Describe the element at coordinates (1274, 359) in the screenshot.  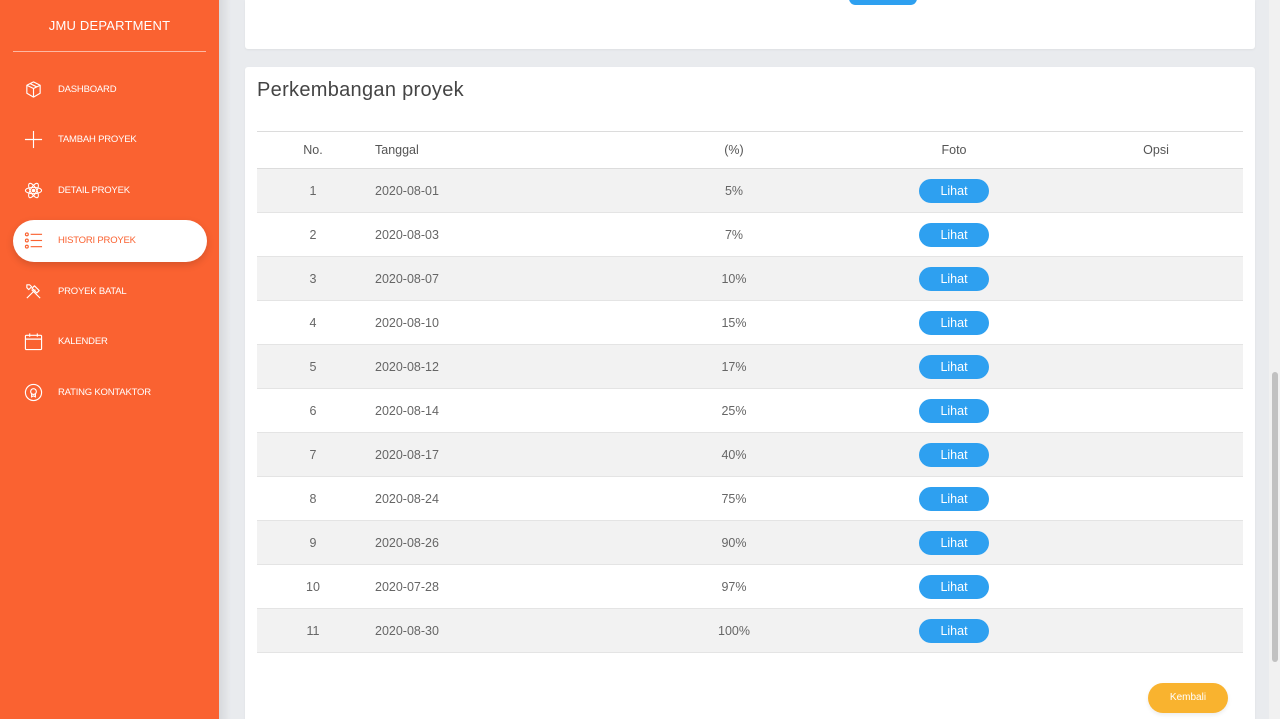
I see `page-scrollbar` at that location.